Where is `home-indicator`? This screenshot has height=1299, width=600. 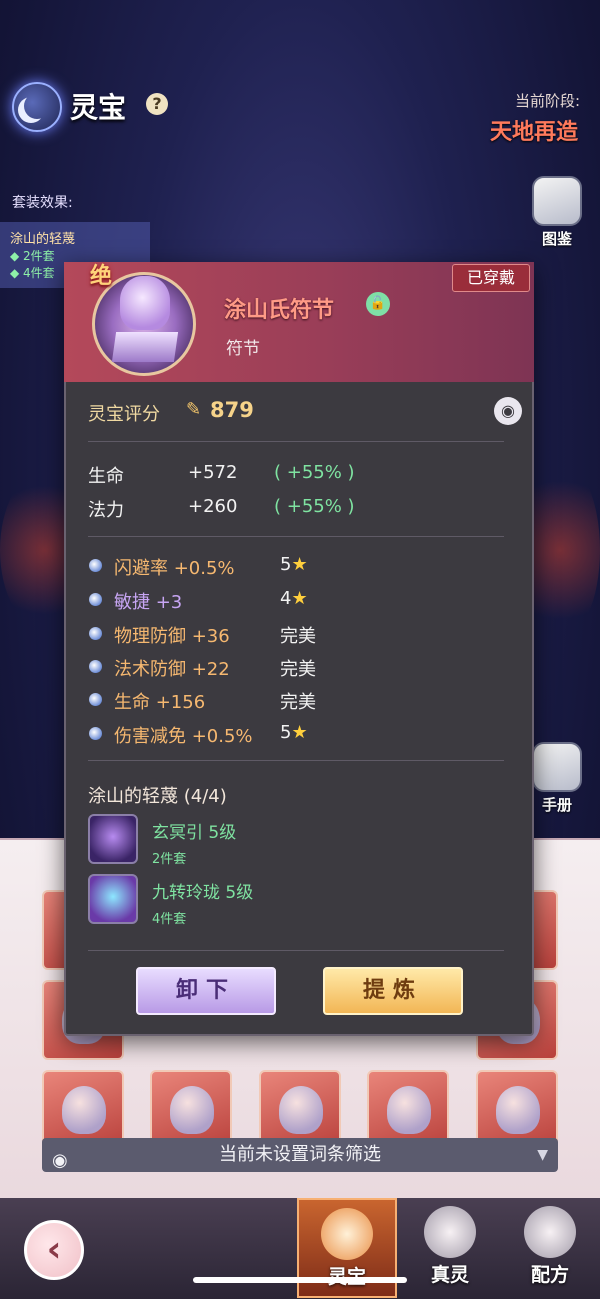 home-indicator is located at coordinates (300, 1280).